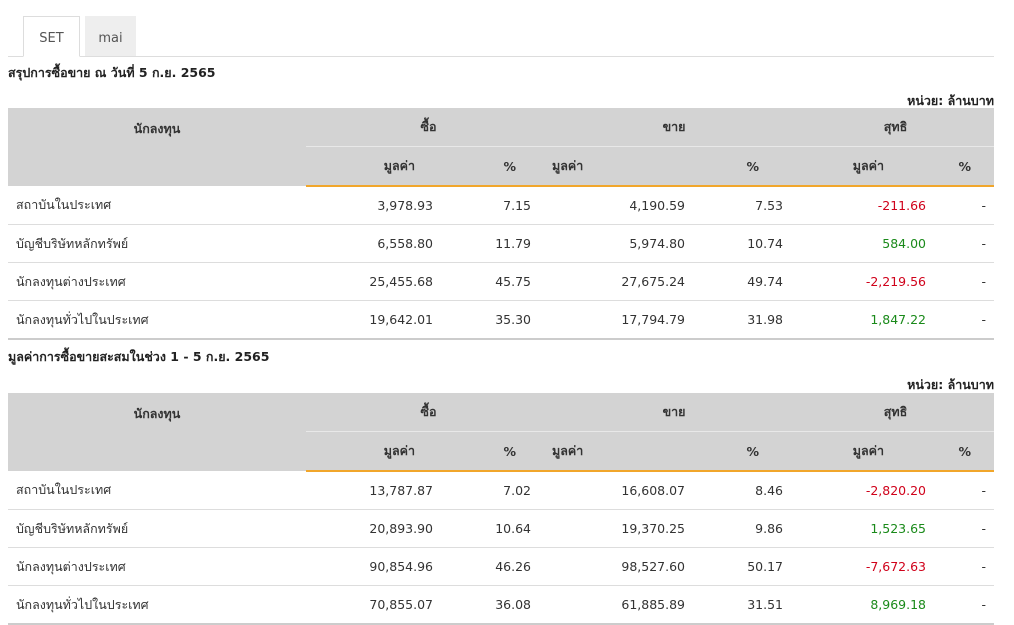 This screenshot has width=1014, height=625. What do you see at coordinates (869, 281) in the screenshot?
I see `net-value: -2,219.56` at bounding box center [869, 281].